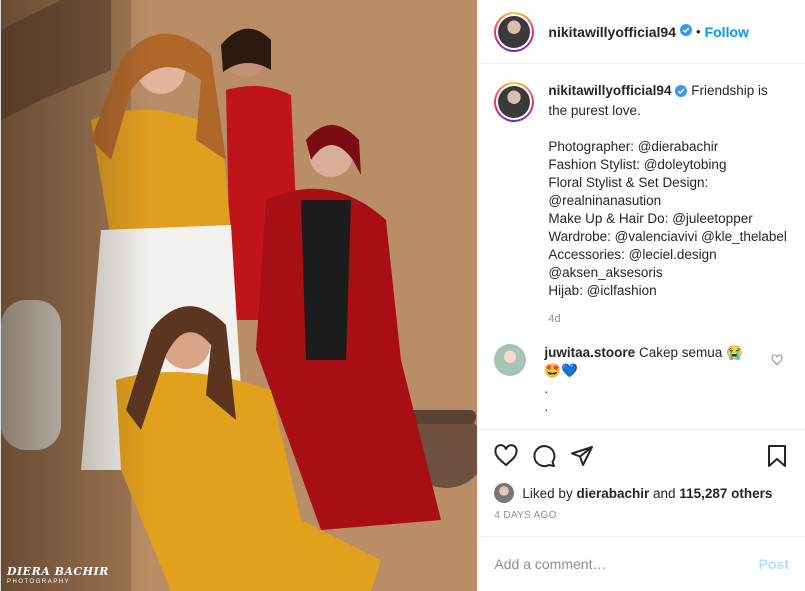 The height and width of the screenshot is (591, 805). I want to click on author-avatar, so click(514, 31).